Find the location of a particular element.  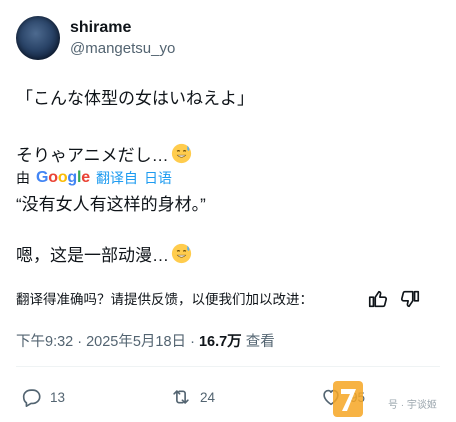

google-logo: Google is located at coordinates (63, 177).